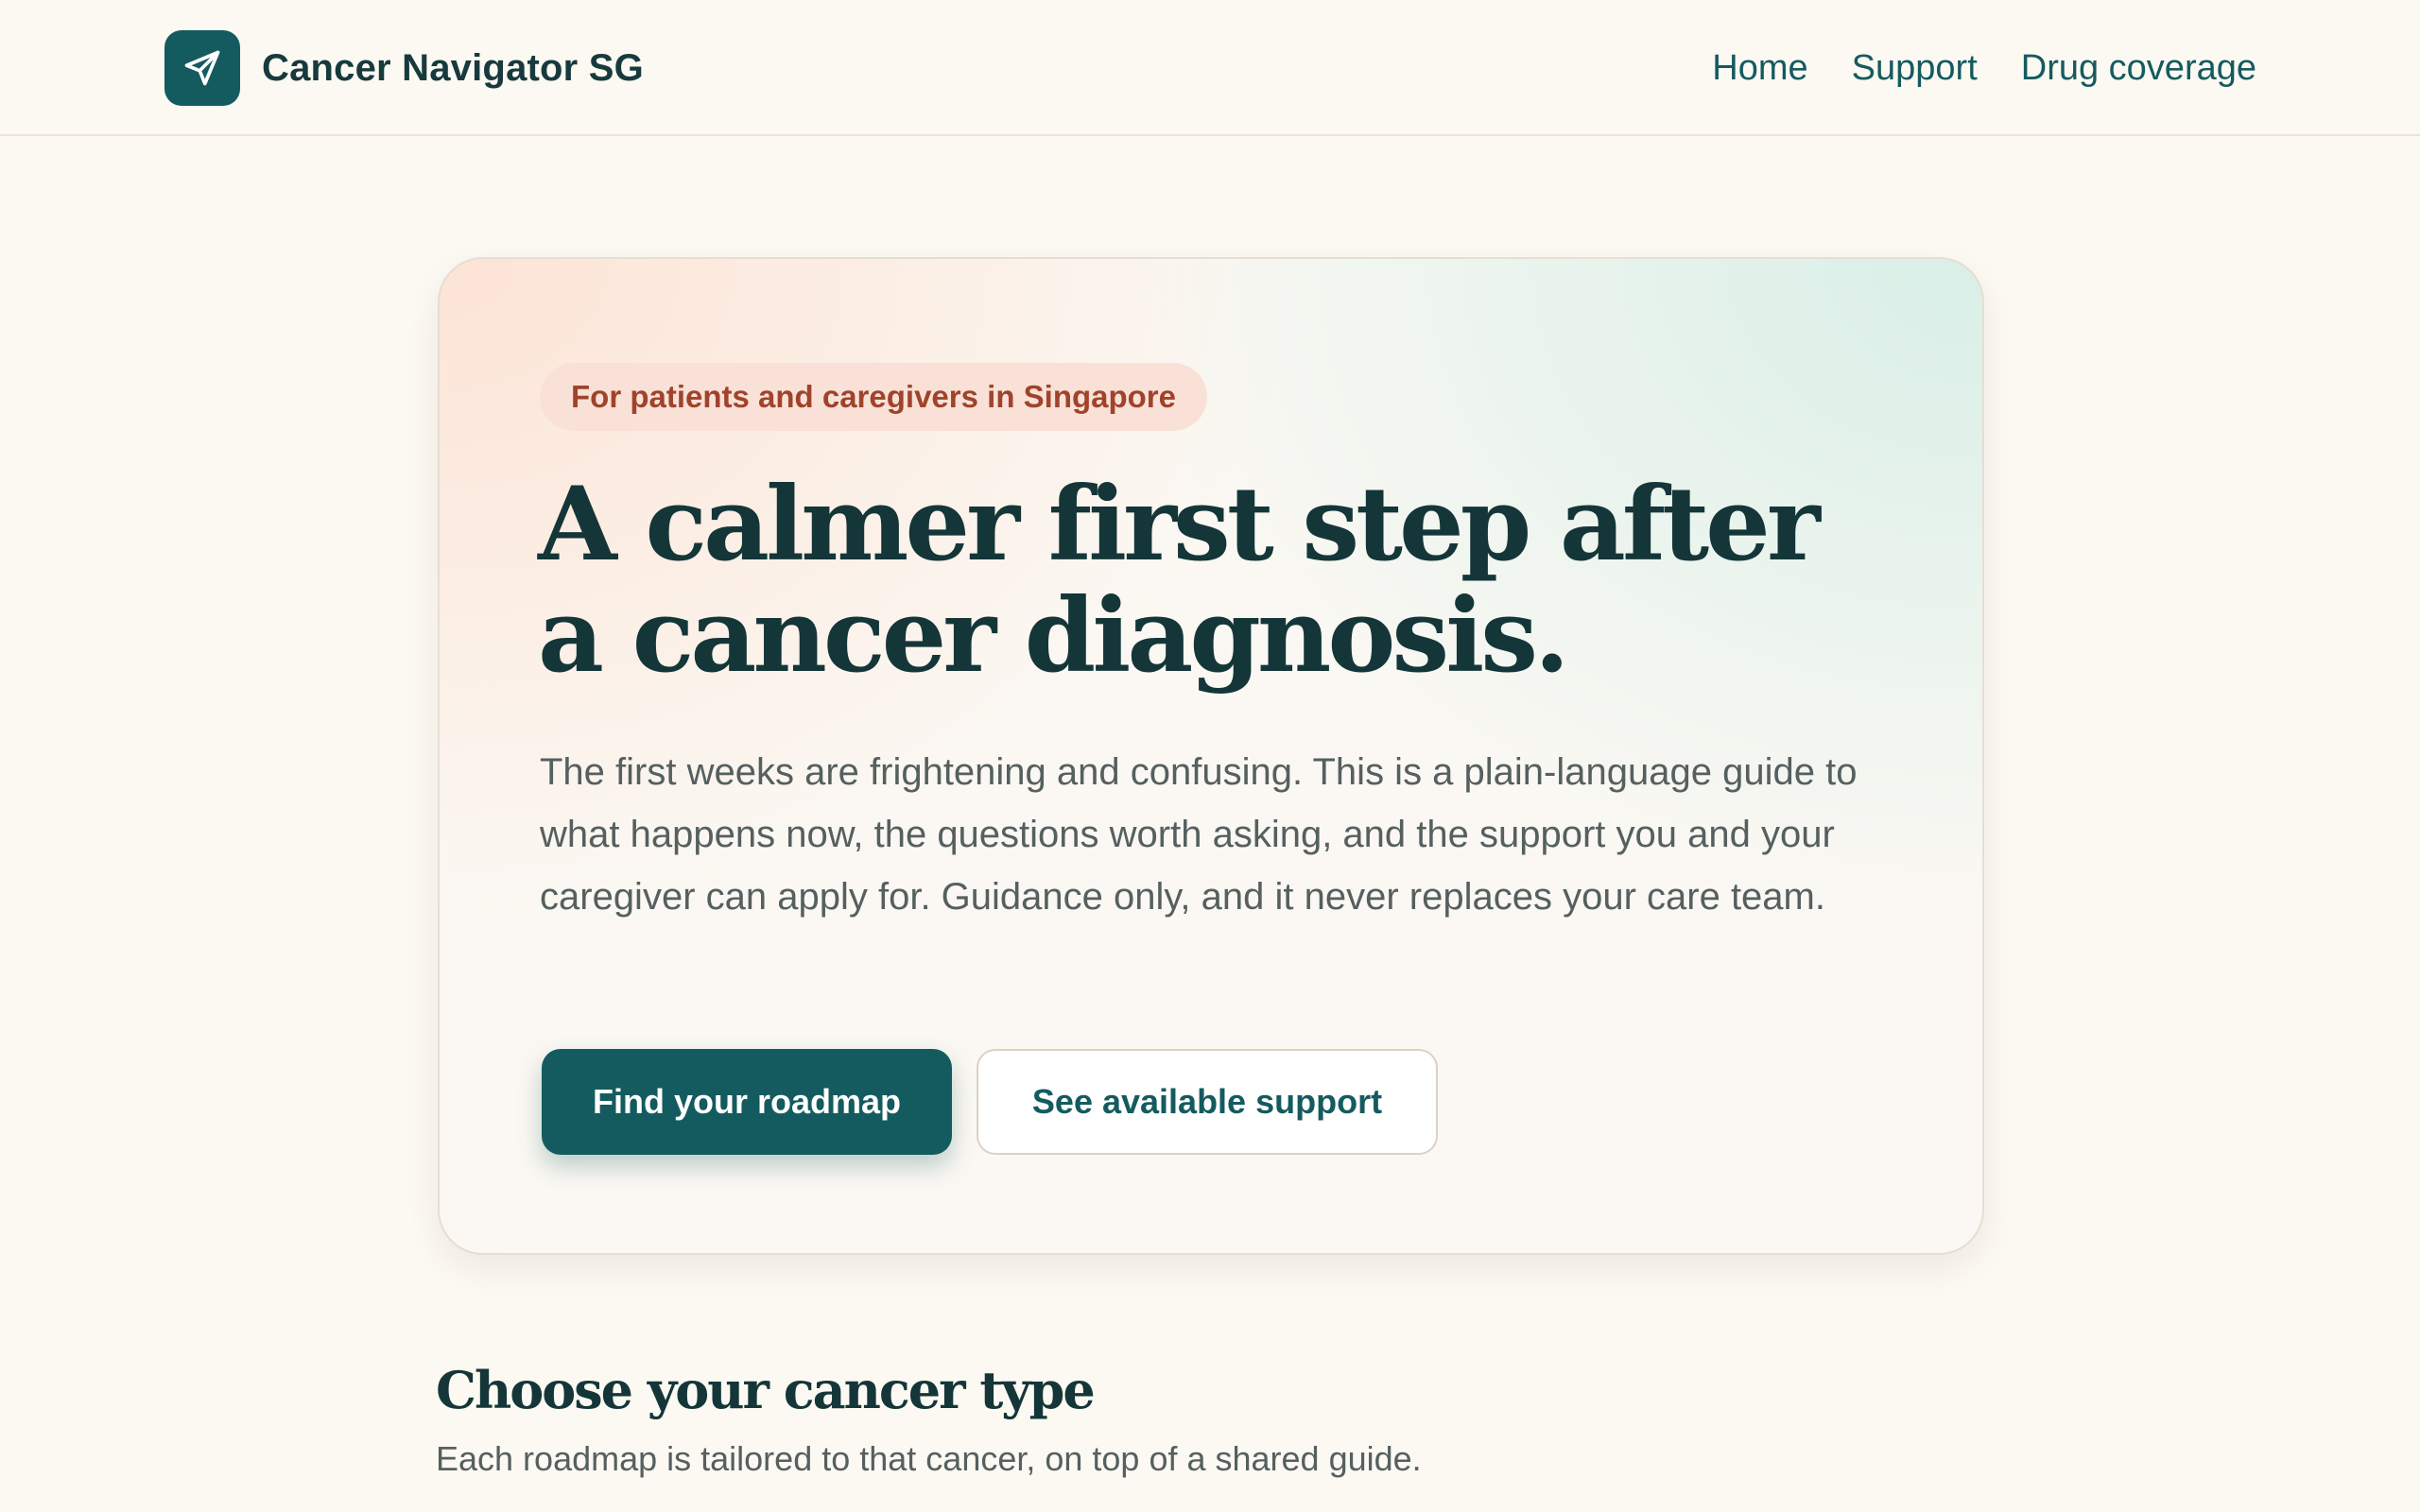 The height and width of the screenshot is (1512, 2420). What do you see at coordinates (1207, 1102) in the screenshot?
I see `see-support-button: See available support` at bounding box center [1207, 1102].